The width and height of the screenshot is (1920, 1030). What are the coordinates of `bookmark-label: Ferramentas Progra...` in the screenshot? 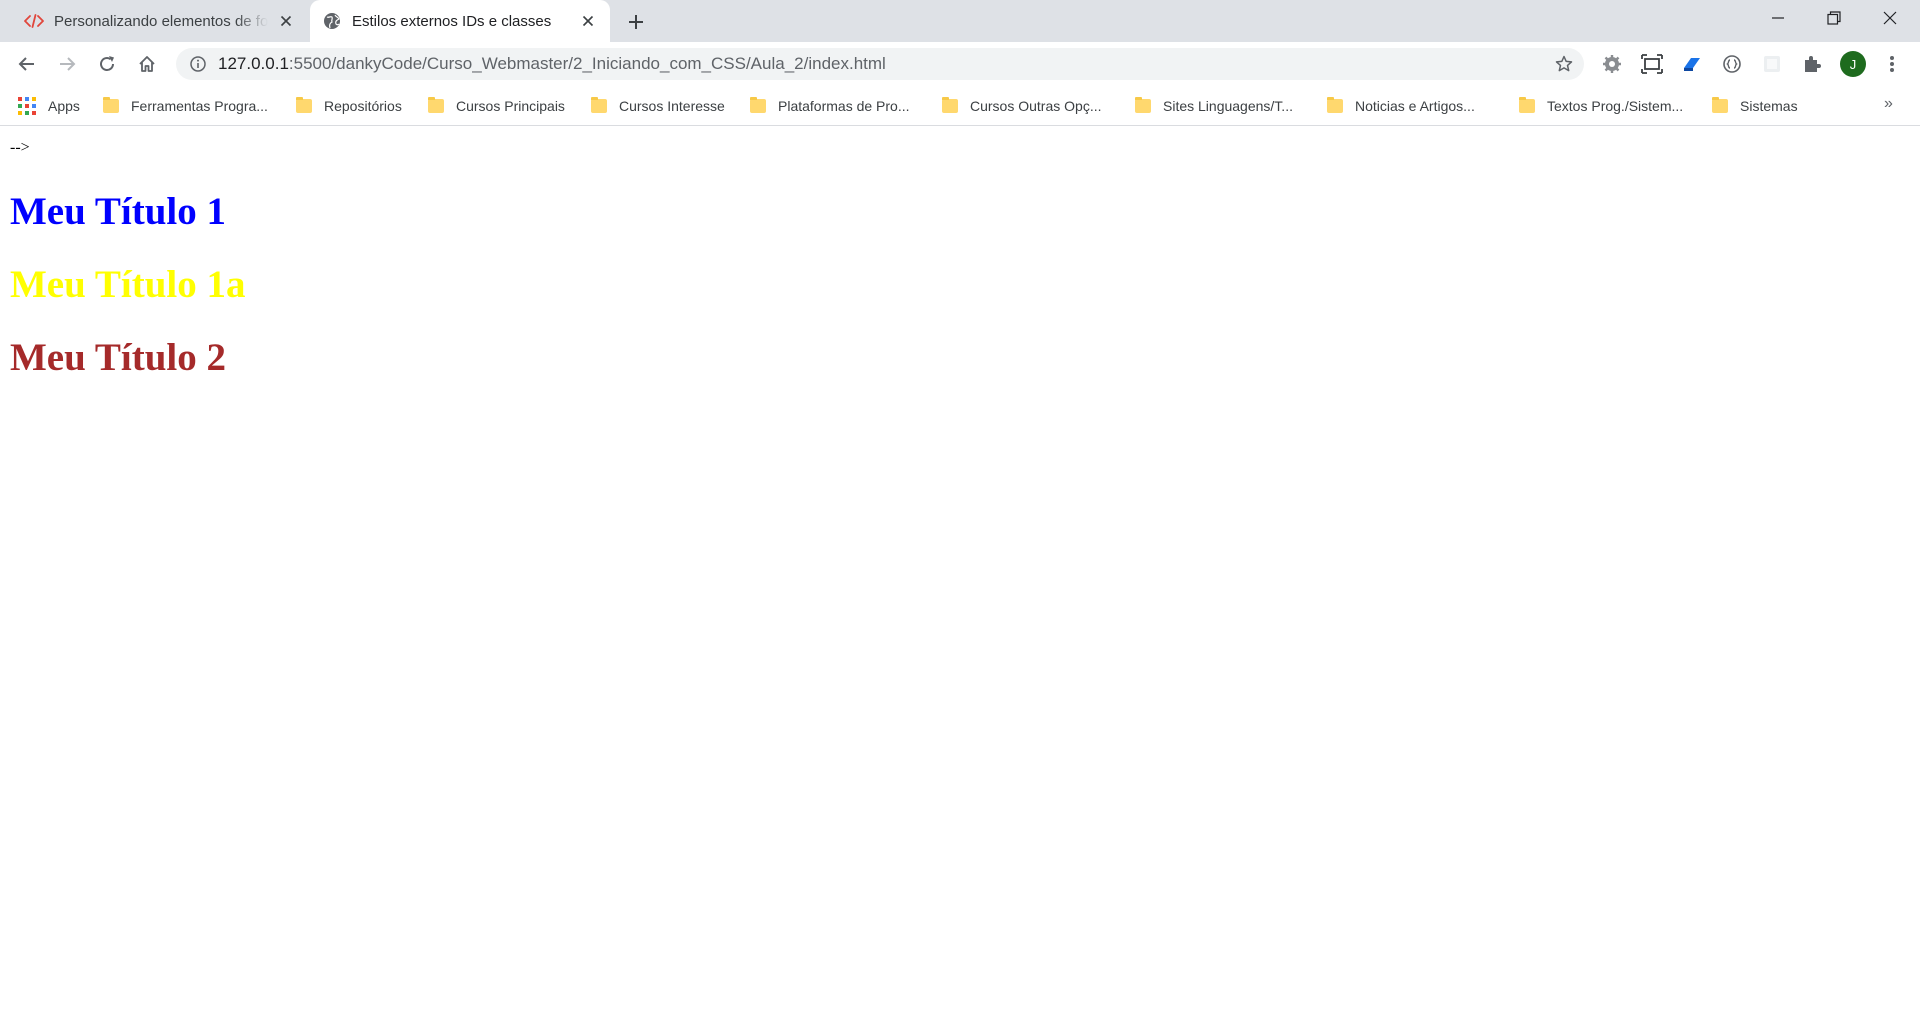 It's located at (199, 106).